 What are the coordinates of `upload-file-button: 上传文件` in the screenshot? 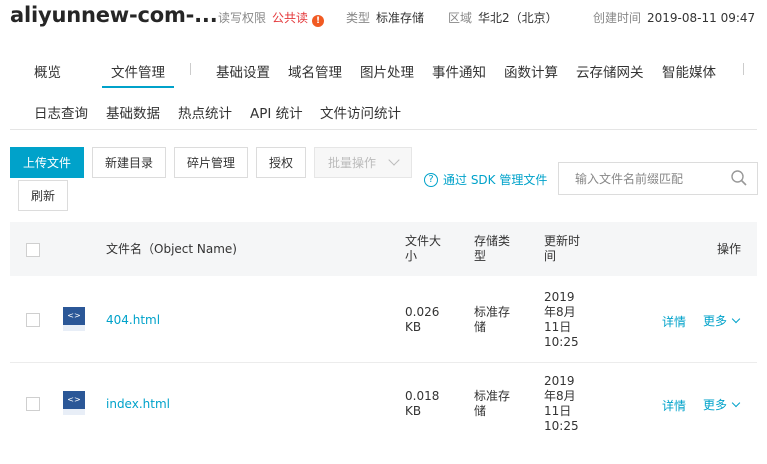 It's located at (47, 162).